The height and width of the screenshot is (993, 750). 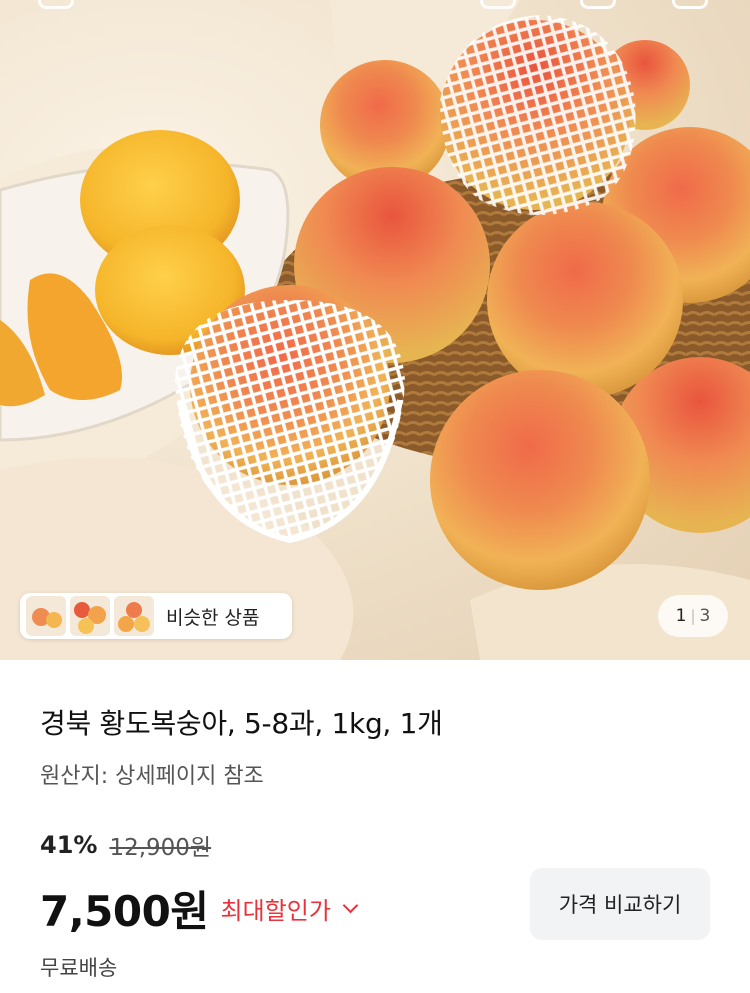 What do you see at coordinates (241, 723) in the screenshot?
I see `product-title: 경북 황도복숭아, 5-8과, 1kg, 1개` at bounding box center [241, 723].